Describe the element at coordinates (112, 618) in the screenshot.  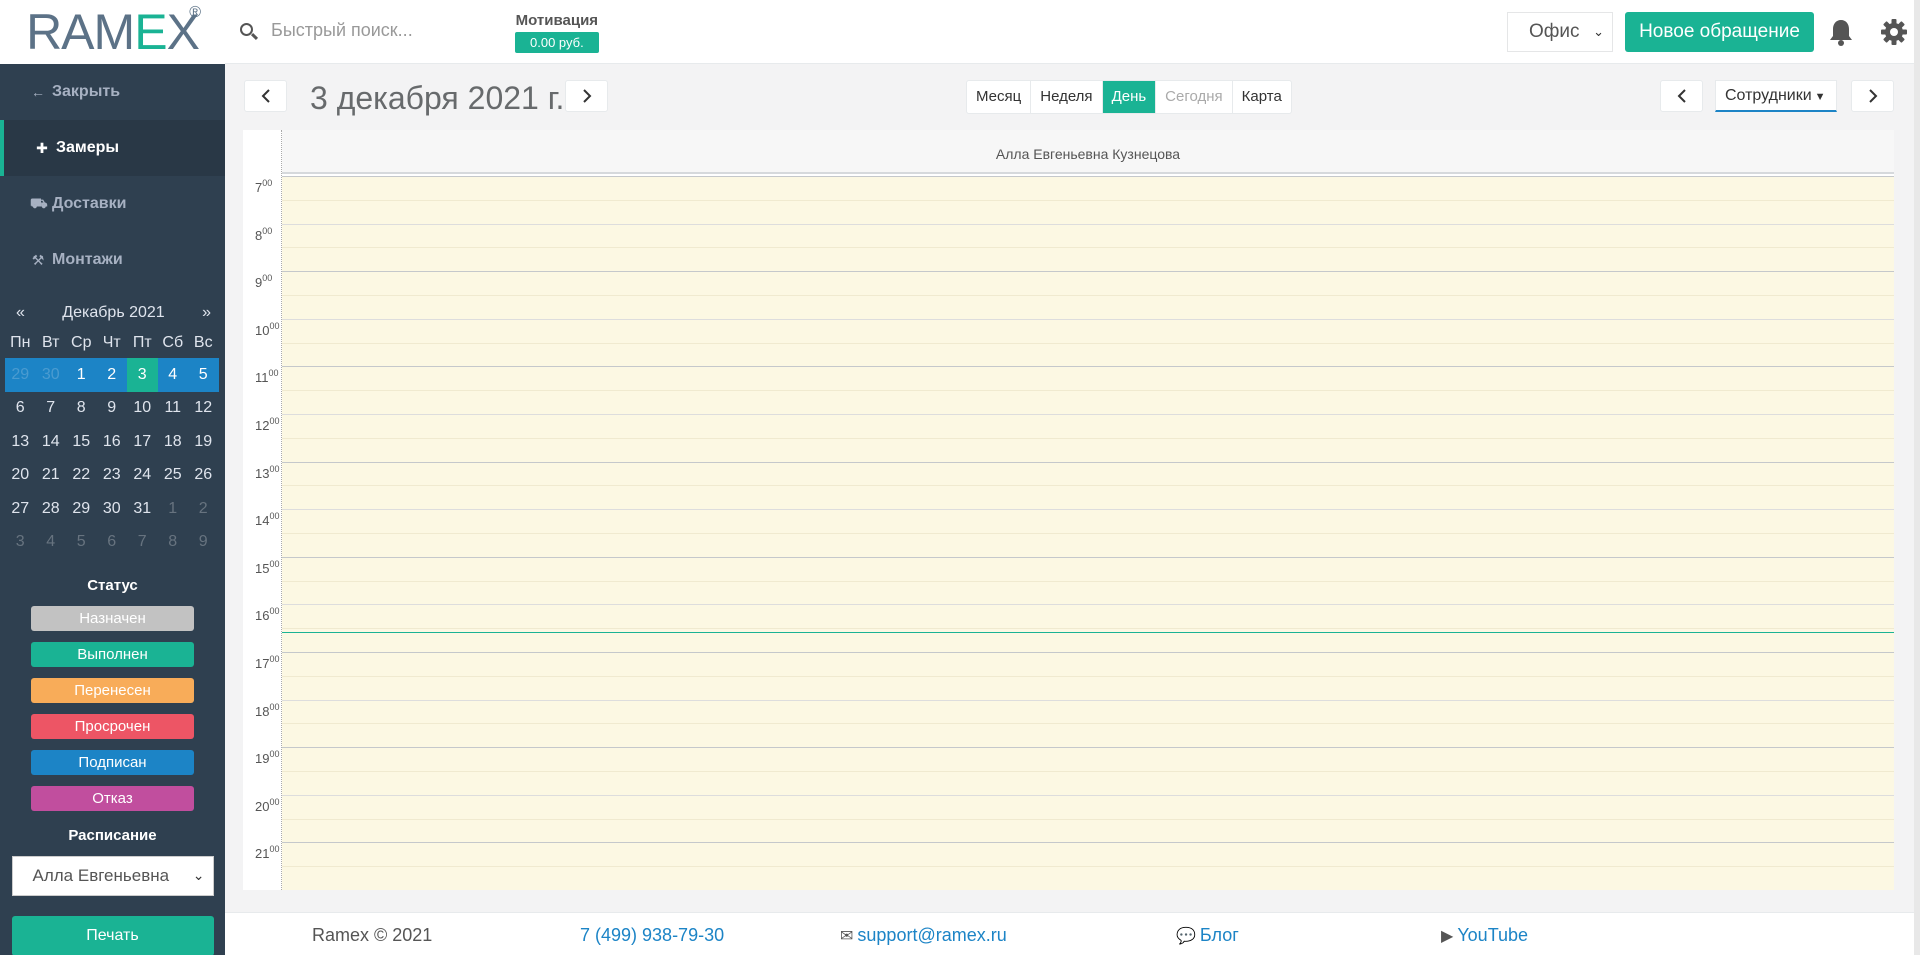
I see `status-badge: Назначен` at that location.